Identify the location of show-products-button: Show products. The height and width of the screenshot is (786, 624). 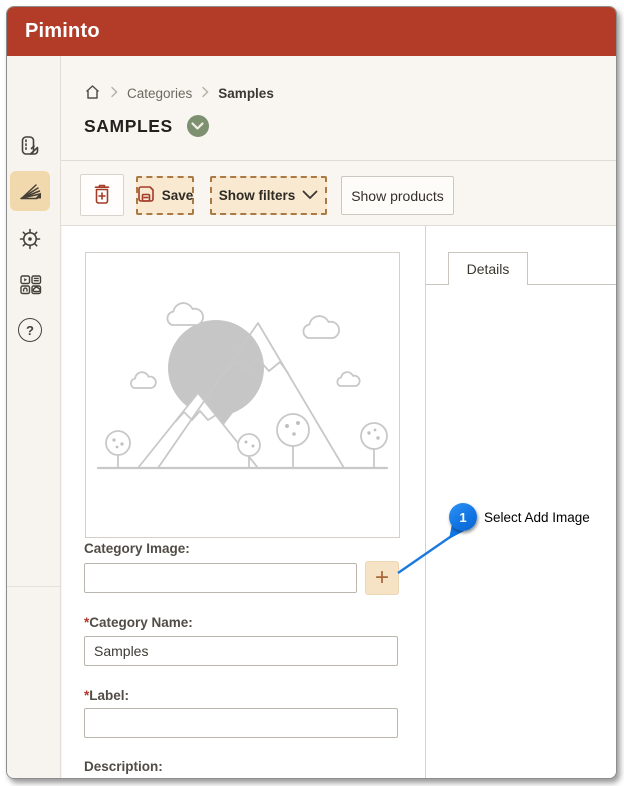
(397, 195).